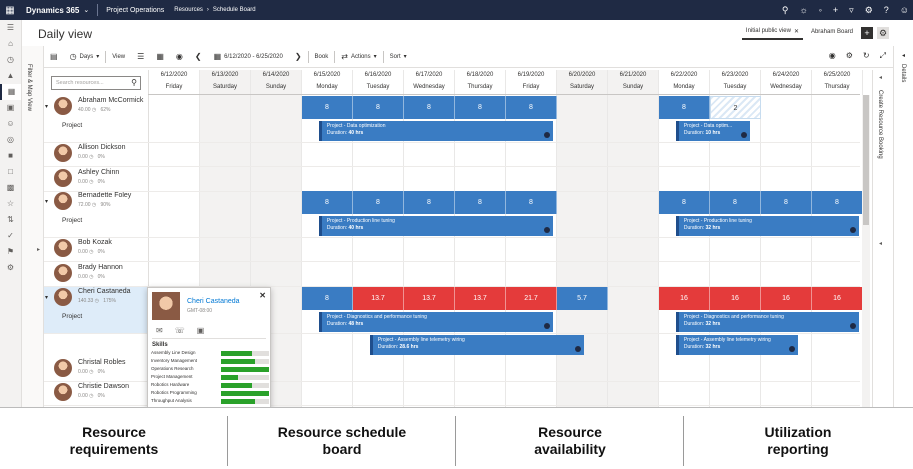 The image size is (913, 469). I want to click on home-icon: ⌂, so click(10, 44).